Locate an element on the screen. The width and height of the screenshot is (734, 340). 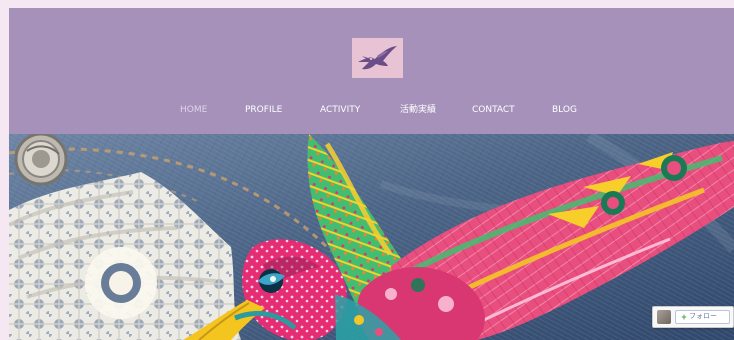
main-navigation: HOME PROFILE ACTIVITY 活動実績 CONTACT BLOG is located at coordinates (371, 111).